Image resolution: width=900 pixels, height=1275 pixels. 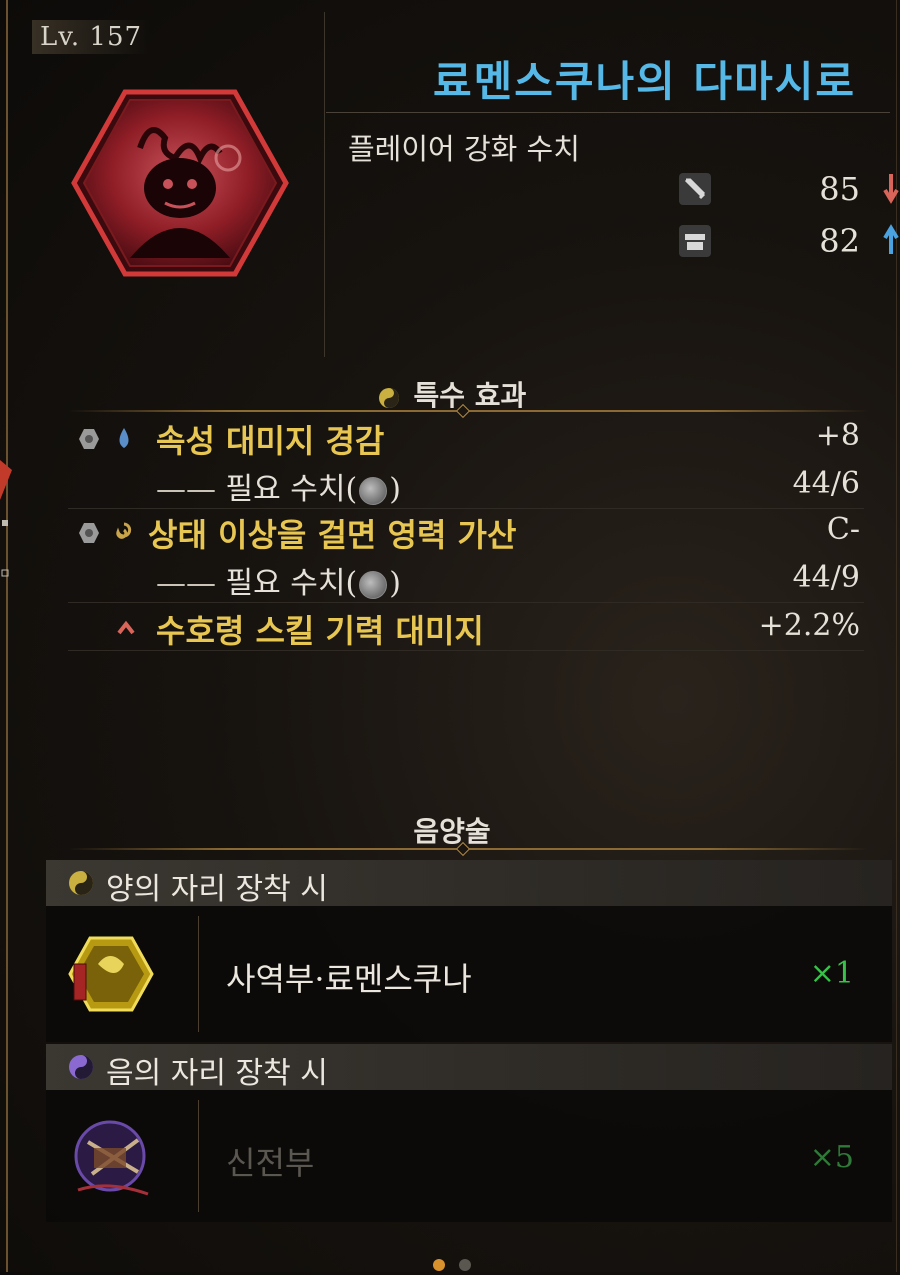 I want to click on water-drop-icon, so click(x=124, y=438).